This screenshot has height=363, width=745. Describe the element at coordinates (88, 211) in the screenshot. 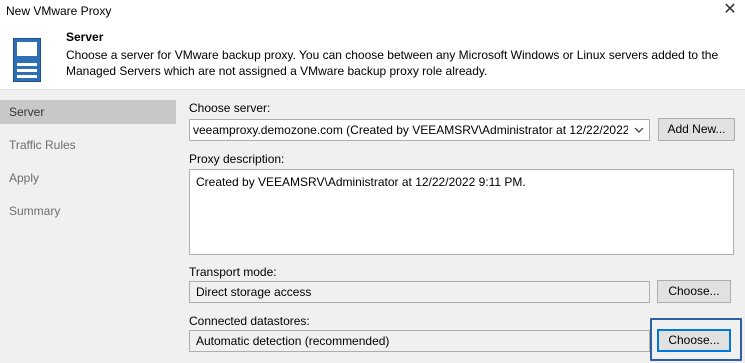

I see `sidebar-item-summary: Summary` at that location.